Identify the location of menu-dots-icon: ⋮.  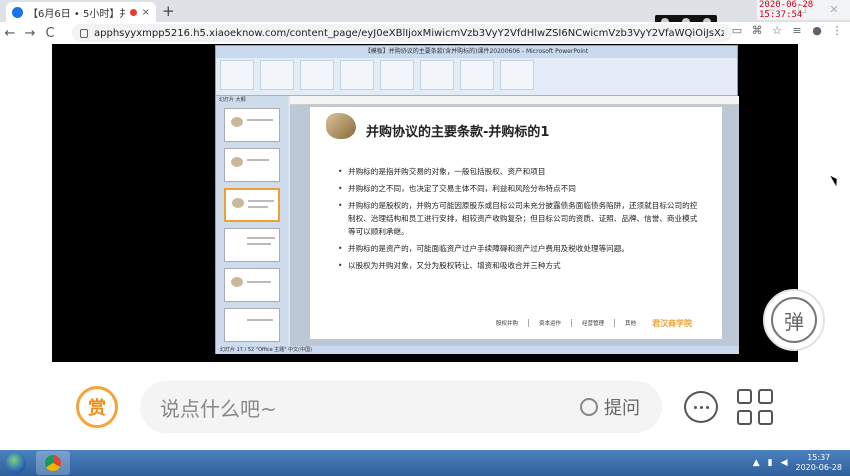
(837, 30).